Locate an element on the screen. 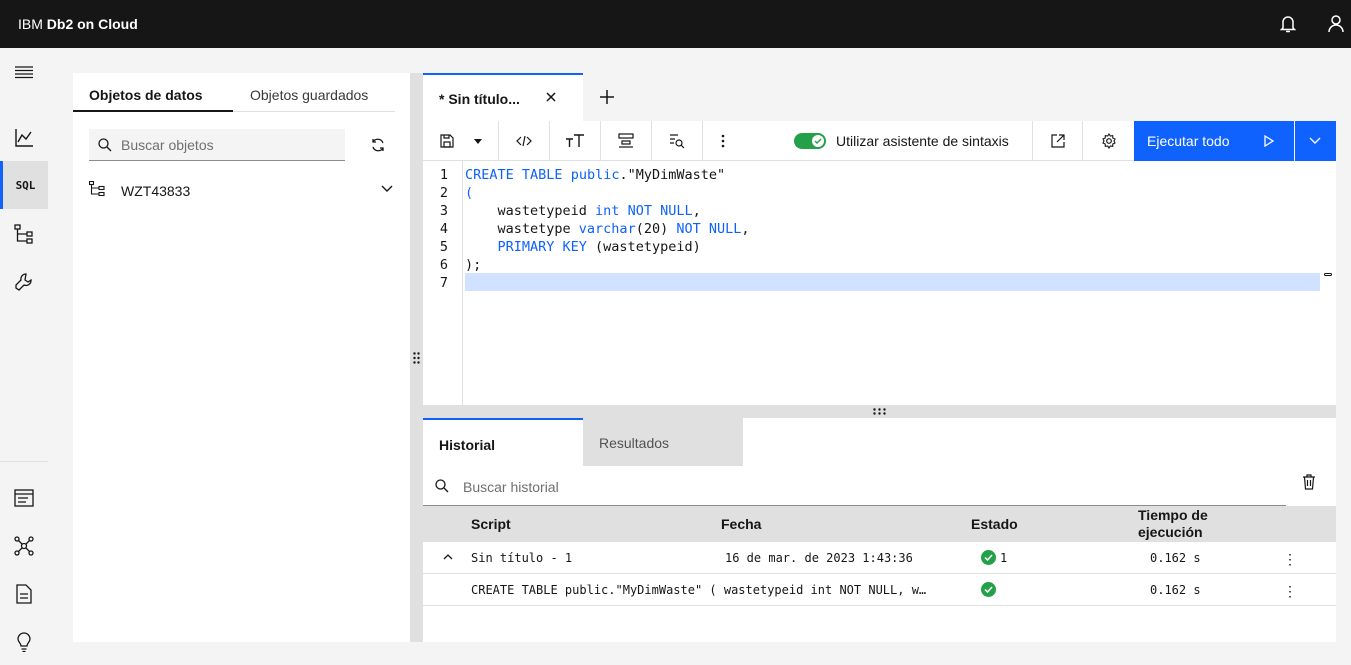 Image resolution: width=1351 pixels, height=665 pixels. overflow-menu-icon is located at coordinates (723, 141).